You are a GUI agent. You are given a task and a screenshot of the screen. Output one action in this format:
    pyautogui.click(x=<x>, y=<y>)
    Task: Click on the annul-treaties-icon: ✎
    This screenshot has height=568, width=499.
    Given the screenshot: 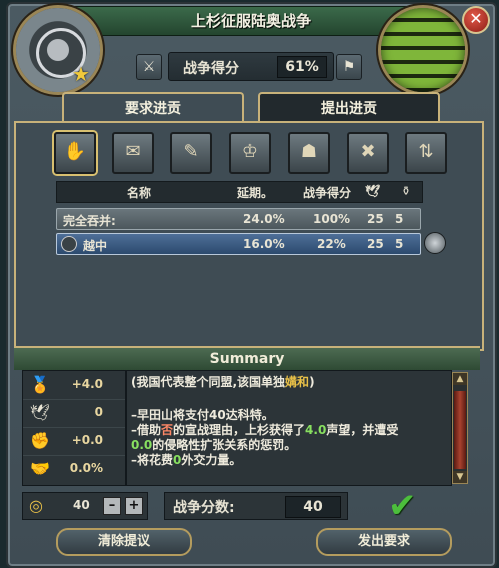 What is the action you would take?
    pyautogui.click(x=191, y=151)
    